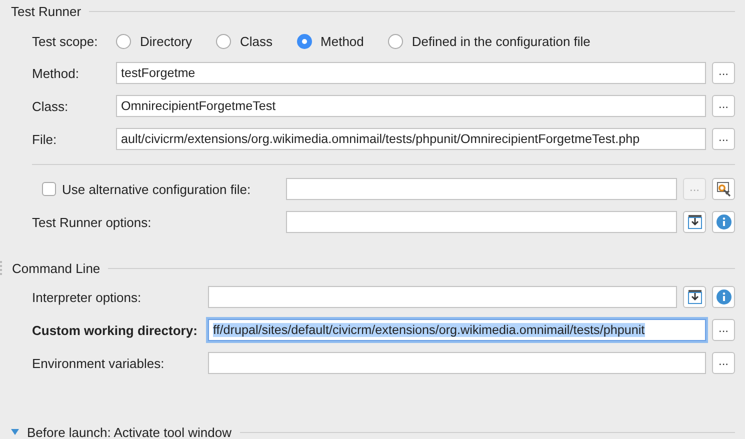  Describe the element at coordinates (156, 189) in the screenshot. I see `checkbox-label: Use alternative configuration file:` at that location.